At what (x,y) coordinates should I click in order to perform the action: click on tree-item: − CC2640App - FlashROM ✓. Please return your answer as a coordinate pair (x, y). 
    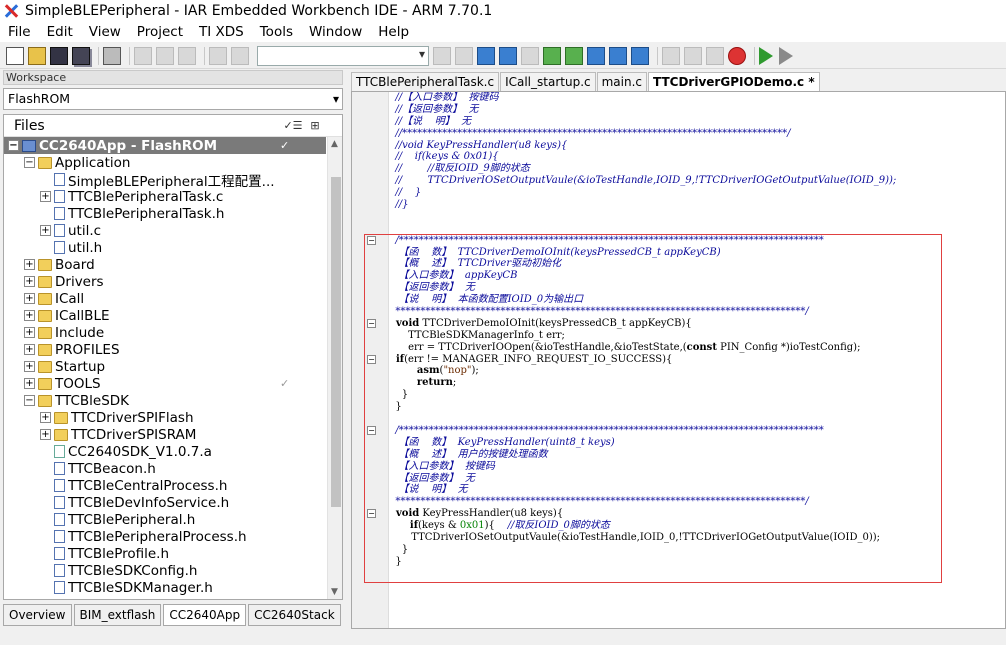
    Looking at the image, I should click on (165, 145).